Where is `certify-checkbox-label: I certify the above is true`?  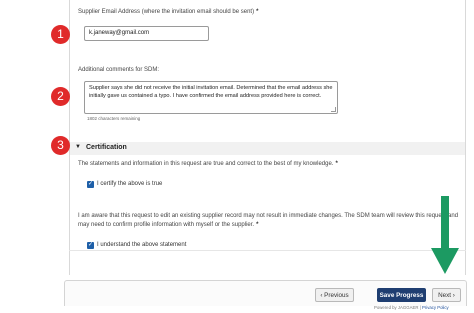
certify-checkbox-label: I certify the above is true is located at coordinates (130, 184).